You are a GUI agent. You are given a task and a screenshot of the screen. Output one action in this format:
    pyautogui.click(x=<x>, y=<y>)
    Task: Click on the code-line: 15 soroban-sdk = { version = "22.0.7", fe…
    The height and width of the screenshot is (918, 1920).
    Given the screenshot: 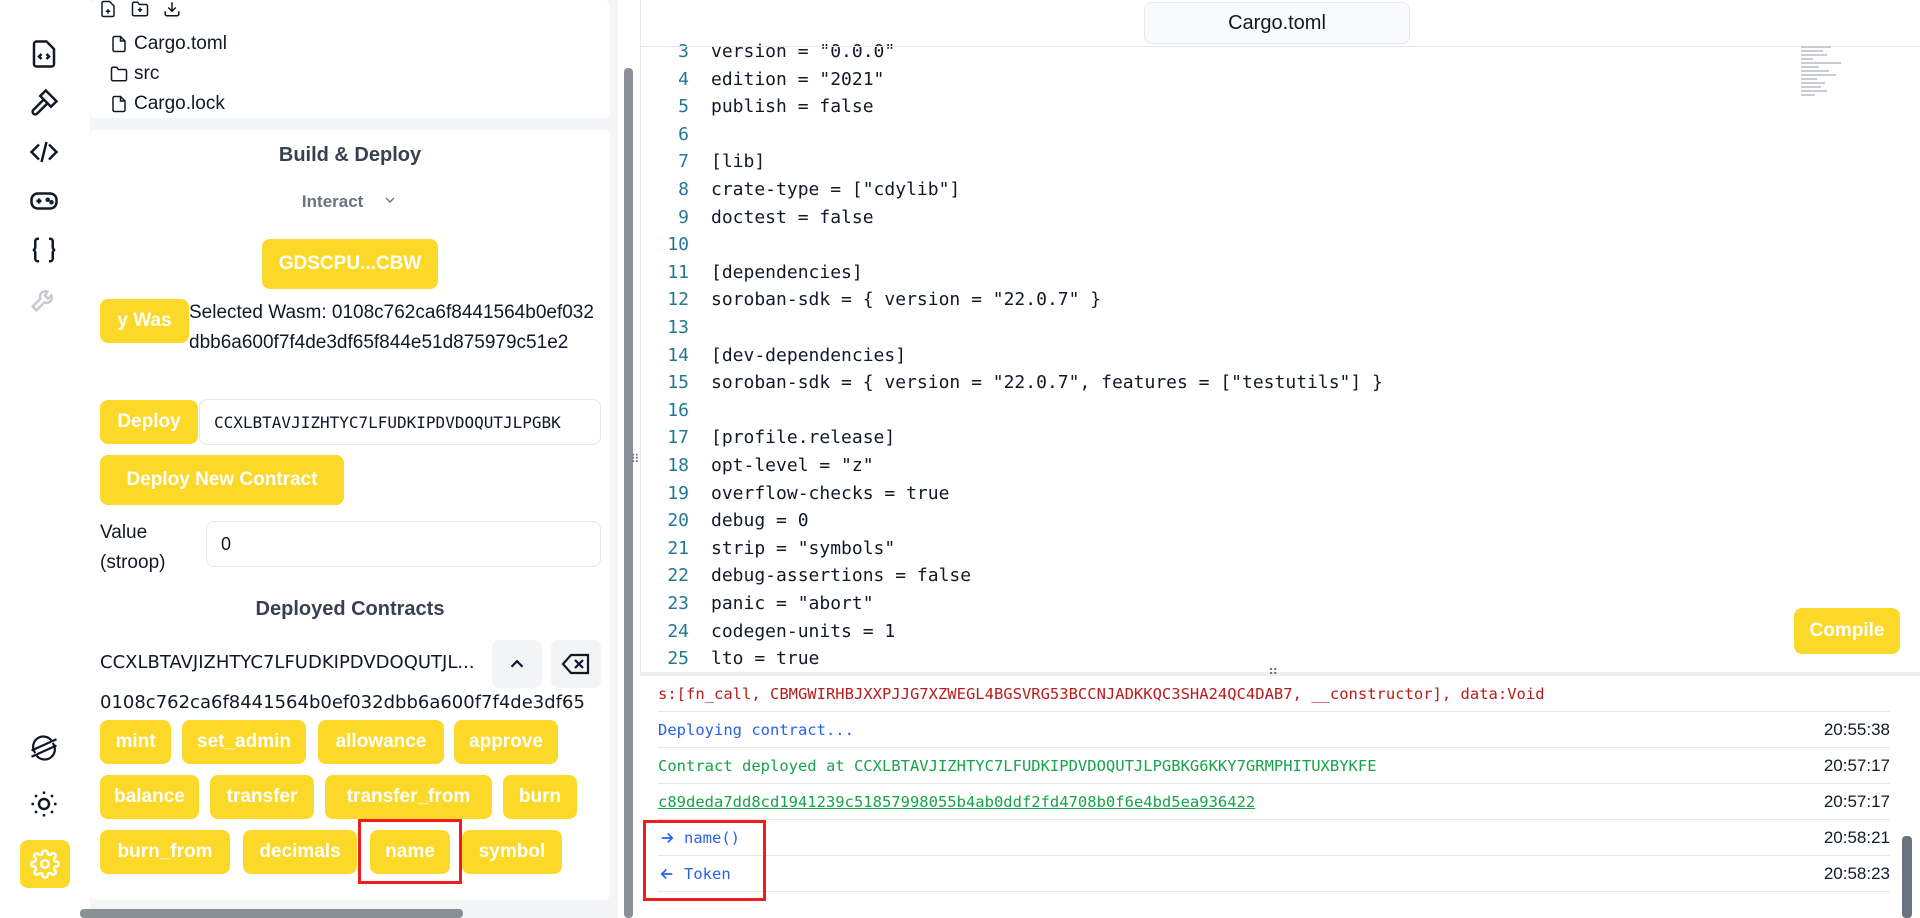 What is the action you would take?
    pyautogui.click(x=1012, y=382)
    